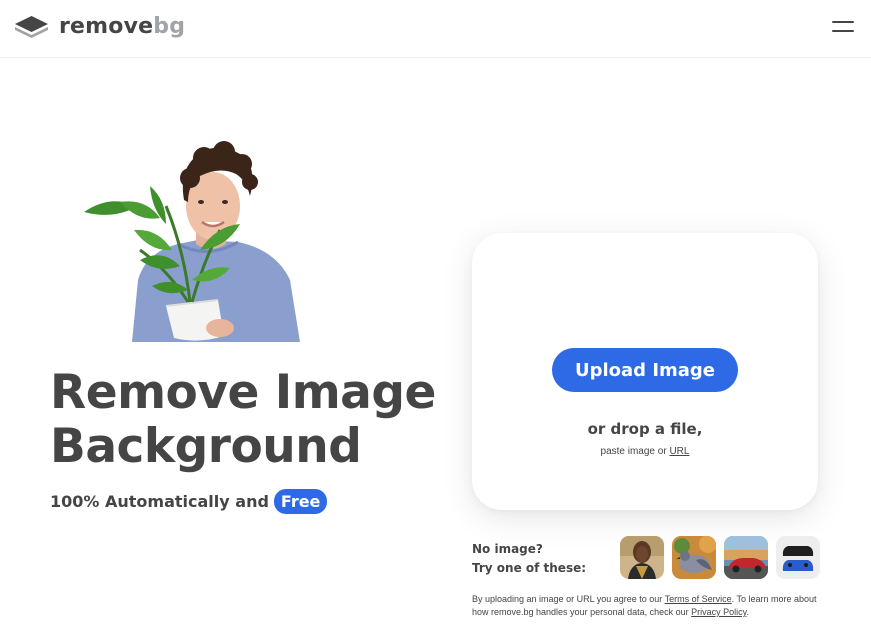 This screenshot has width=871, height=630. I want to click on woman-portrait-thumbnail, so click(642, 557).